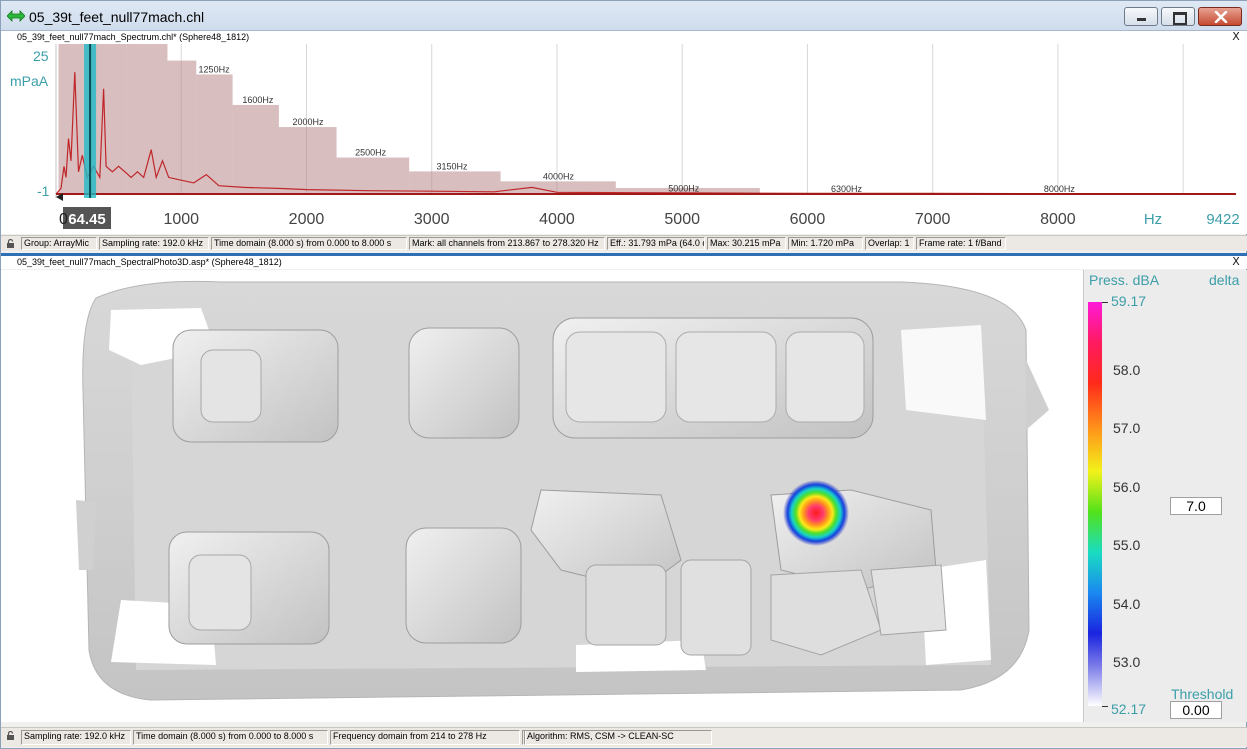 The width and height of the screenshot is (1247, 749). What do you see at coordinates (43, 191) in the screenshot?
I see `y-tick-label: -1` at bounding box center [43, 191].